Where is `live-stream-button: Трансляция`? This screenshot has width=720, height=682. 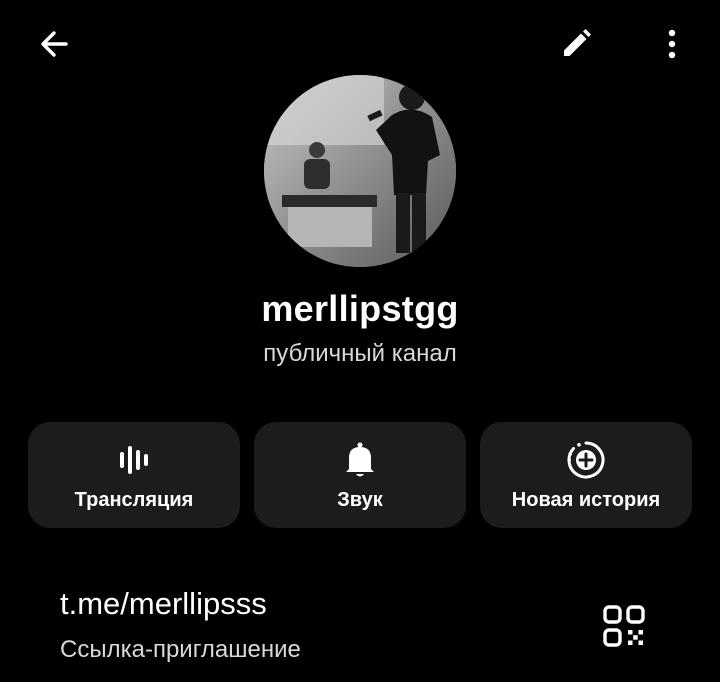
live-stream-button: Трансляция is located at coordinates (134, 475).